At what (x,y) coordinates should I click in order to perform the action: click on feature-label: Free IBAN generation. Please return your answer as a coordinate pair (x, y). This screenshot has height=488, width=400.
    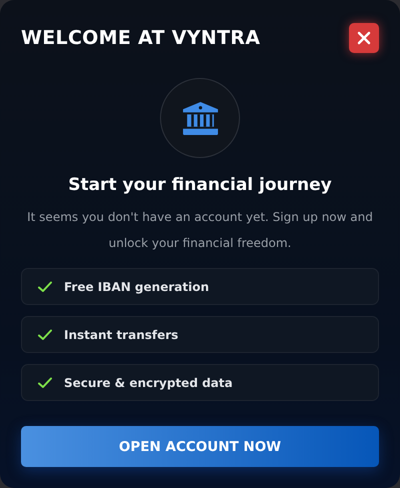
    Looking at the image, I should click on (136, 287).